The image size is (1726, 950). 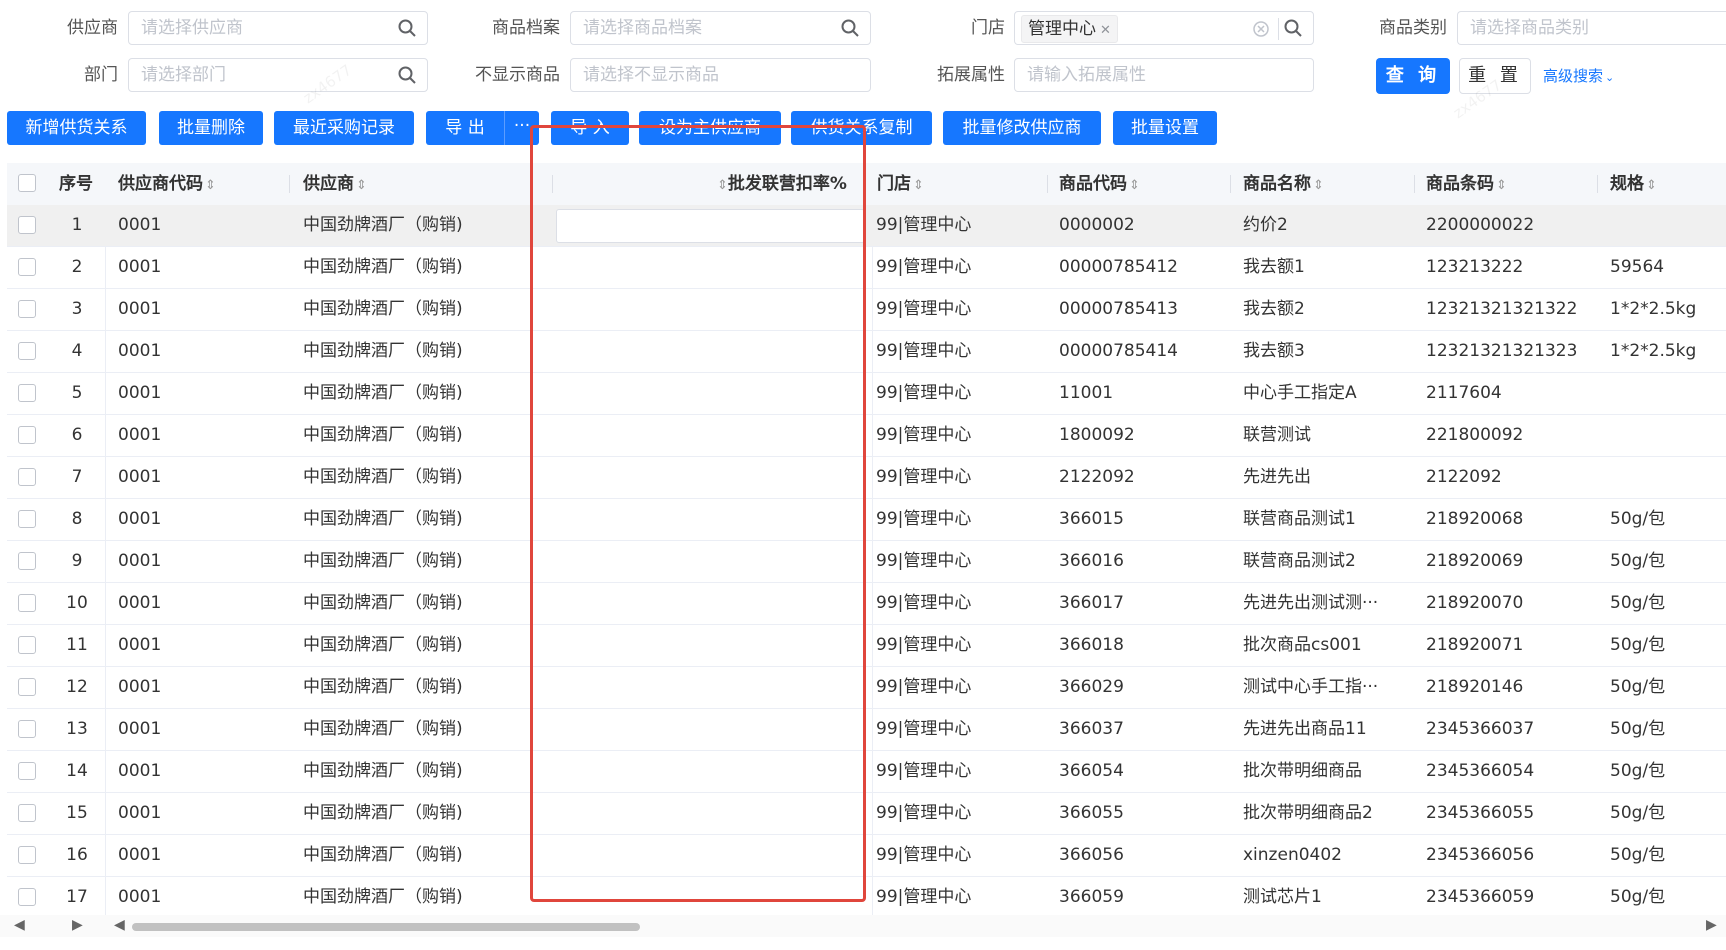 What do you see at coordinates (781, 184) in the screenshot?
I see `header-wholesale-rate: ⇕批发联营扣率%` at bounding box center [781, 184].